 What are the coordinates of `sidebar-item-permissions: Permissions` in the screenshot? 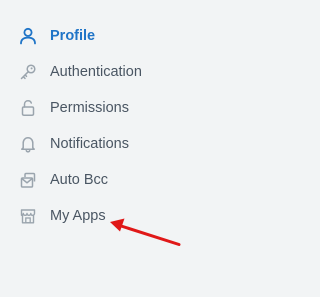 It's located at (126, 108).